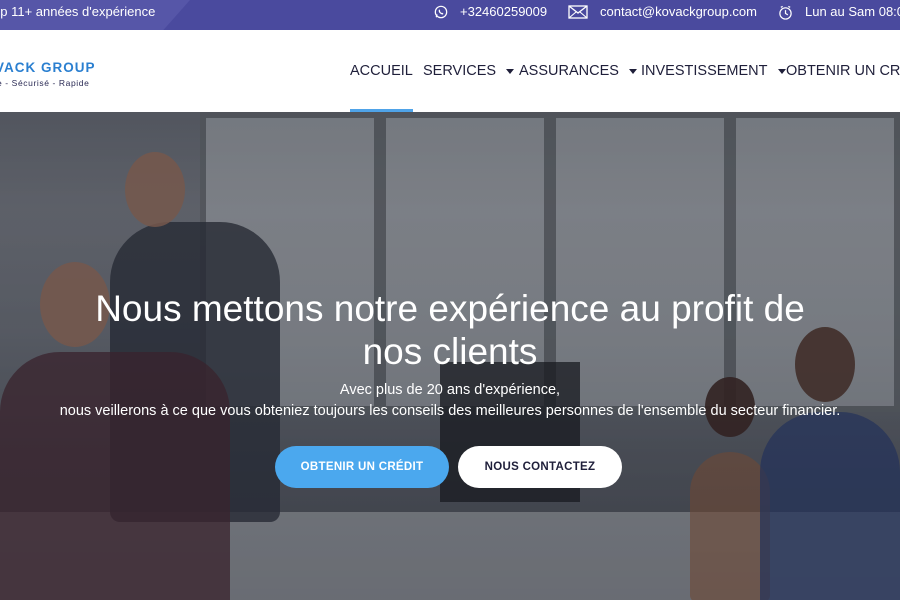  I want to click on nav-item-assurances: ASSURANCES, so click(578, 71).